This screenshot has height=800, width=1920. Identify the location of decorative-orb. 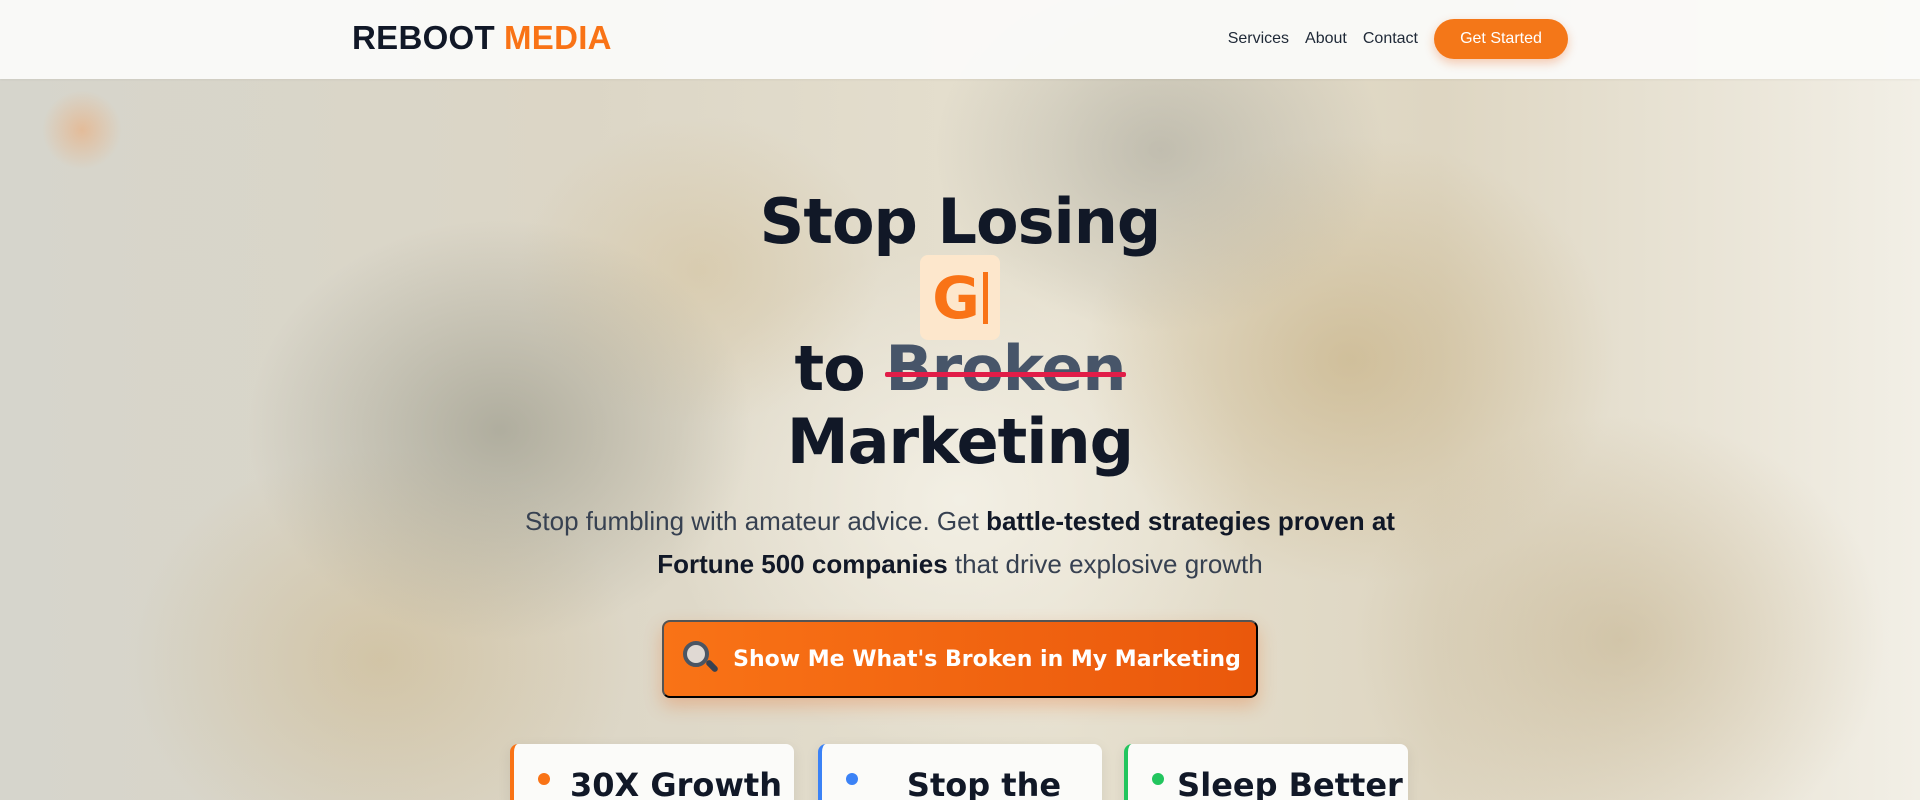
(82, 130).